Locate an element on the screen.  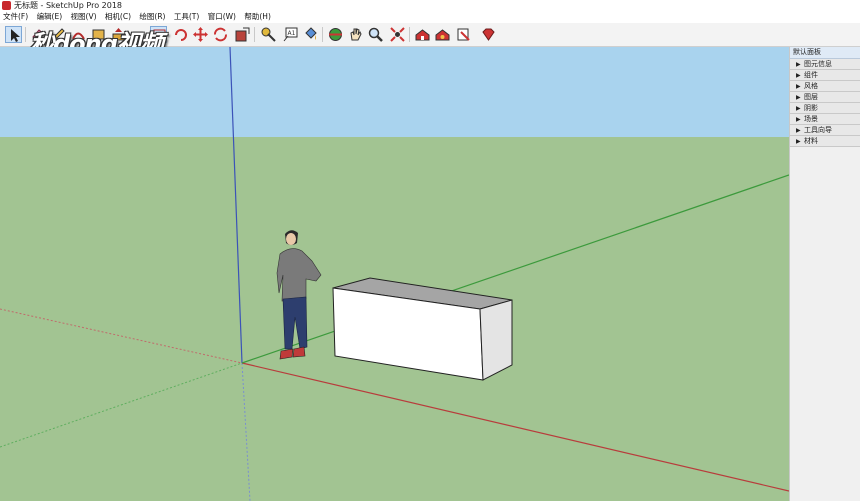
warehouse-icon is located at coordinates (422, 35).